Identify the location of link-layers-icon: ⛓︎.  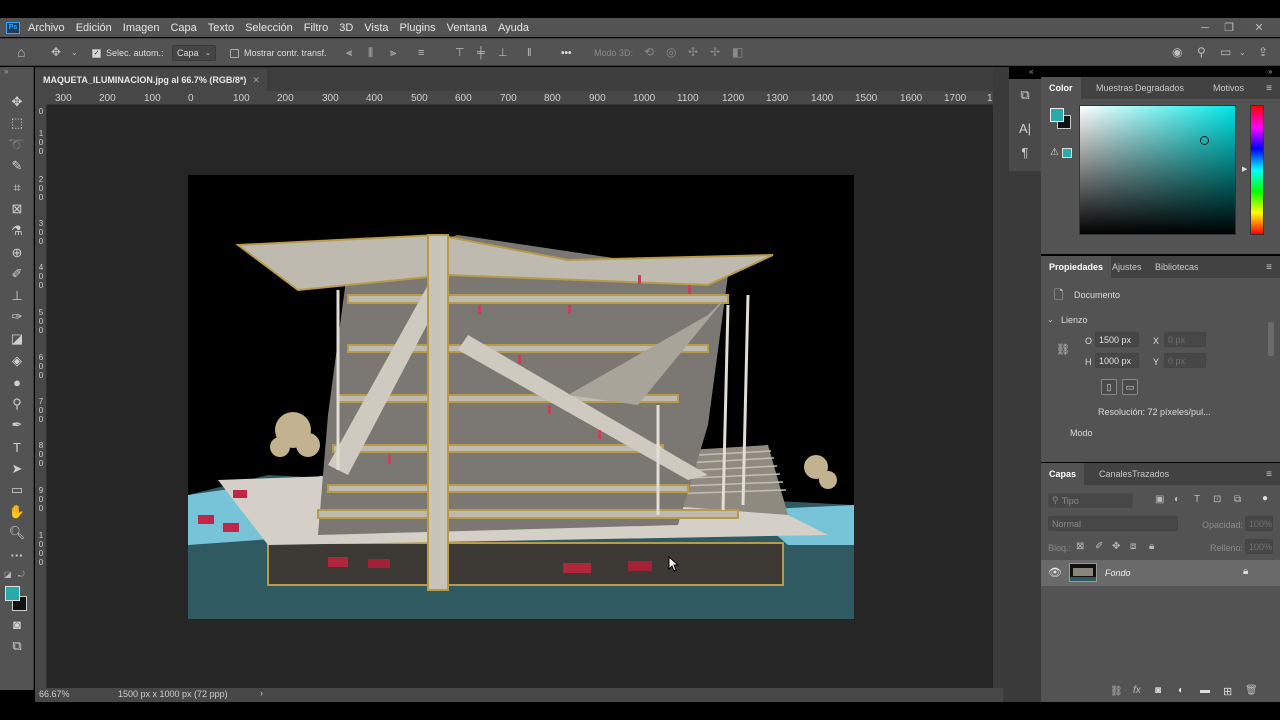
(1116, 691).